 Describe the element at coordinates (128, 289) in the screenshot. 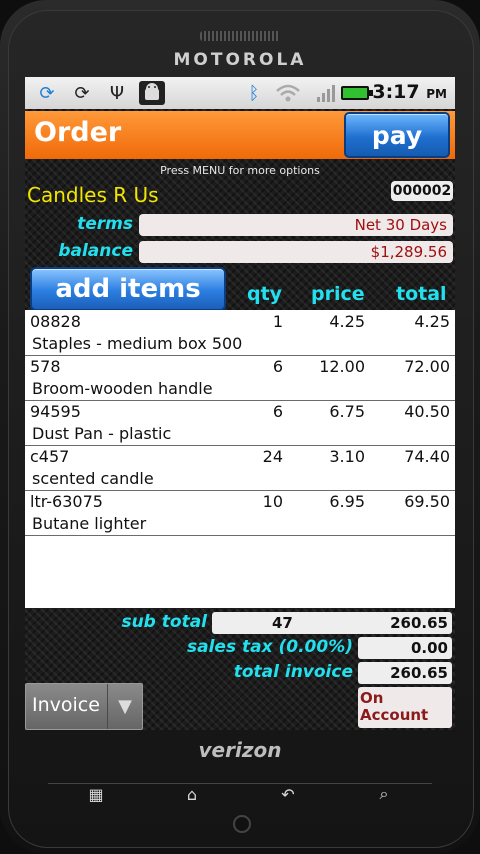

I see `add-items-button: add items` at that location.